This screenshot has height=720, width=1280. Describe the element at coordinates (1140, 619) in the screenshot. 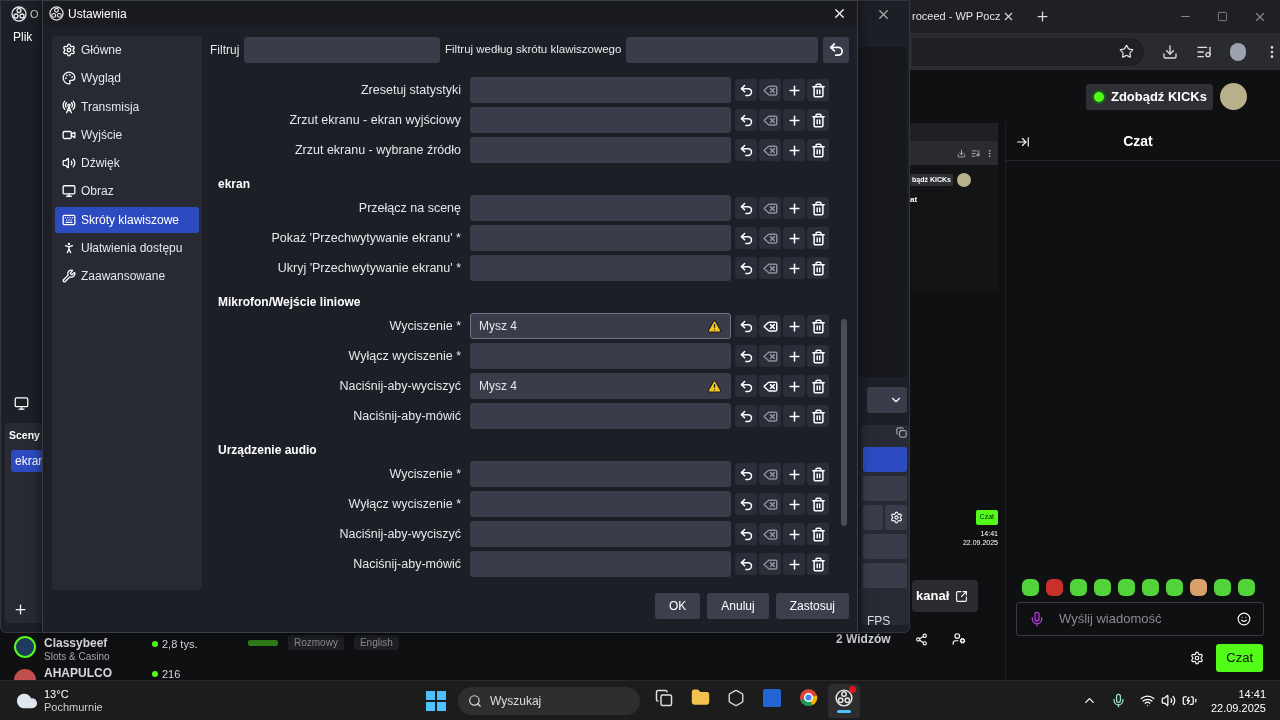

I see `message-field: Wyślij wiadomość` at that location.